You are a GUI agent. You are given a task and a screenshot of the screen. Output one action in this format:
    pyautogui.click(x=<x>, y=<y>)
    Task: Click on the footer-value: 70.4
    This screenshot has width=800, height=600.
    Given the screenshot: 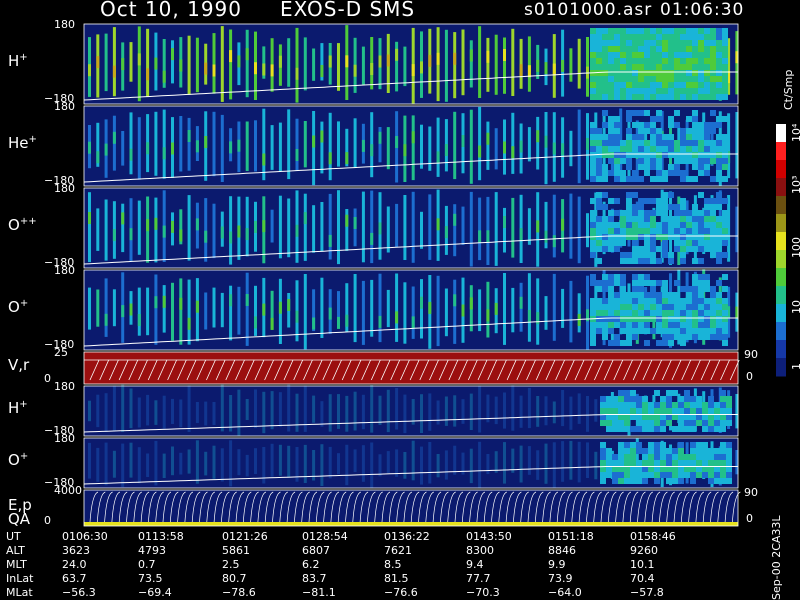 What is the action you would take?
    pyautogui.click(x=642, y=578)
    